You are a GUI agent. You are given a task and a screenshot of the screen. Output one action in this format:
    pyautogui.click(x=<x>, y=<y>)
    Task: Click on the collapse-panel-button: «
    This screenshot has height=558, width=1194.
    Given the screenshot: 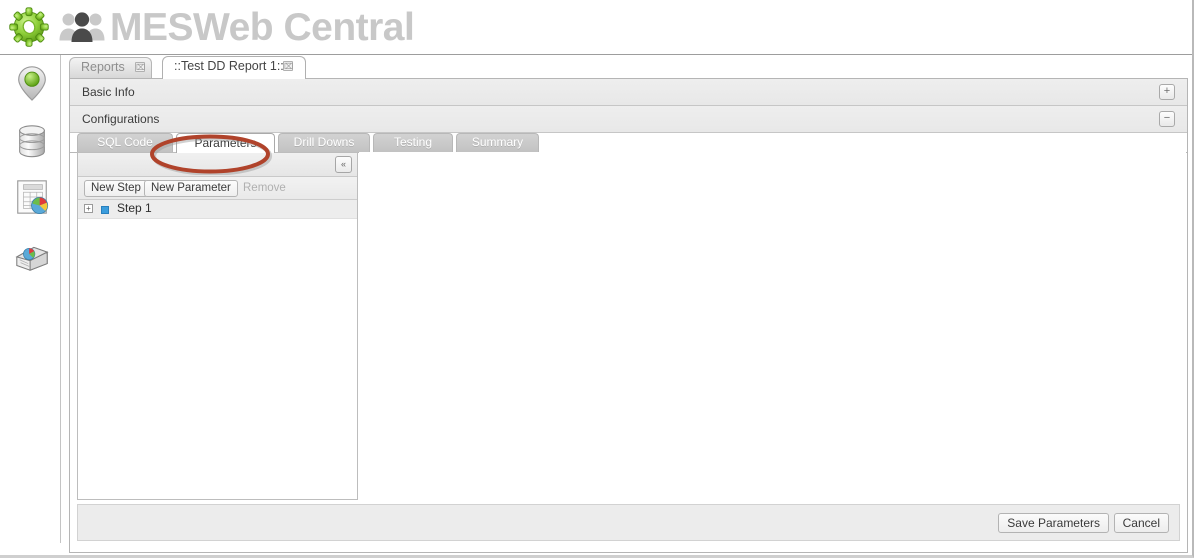 What is the action you would take?
    pyautogui.click(x=343, y=164)
    